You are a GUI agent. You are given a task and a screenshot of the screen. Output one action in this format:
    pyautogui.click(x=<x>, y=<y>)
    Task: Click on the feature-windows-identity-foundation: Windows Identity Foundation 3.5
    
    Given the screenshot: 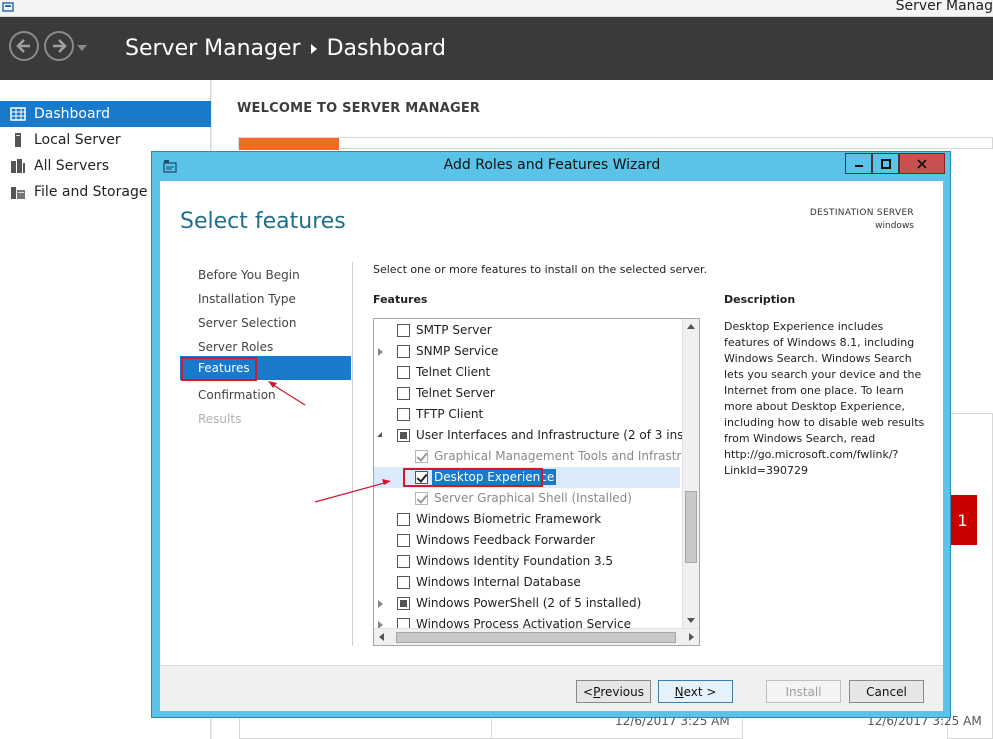 What is the action you would take?
    pyautogui.click(x=527, y=561)
    